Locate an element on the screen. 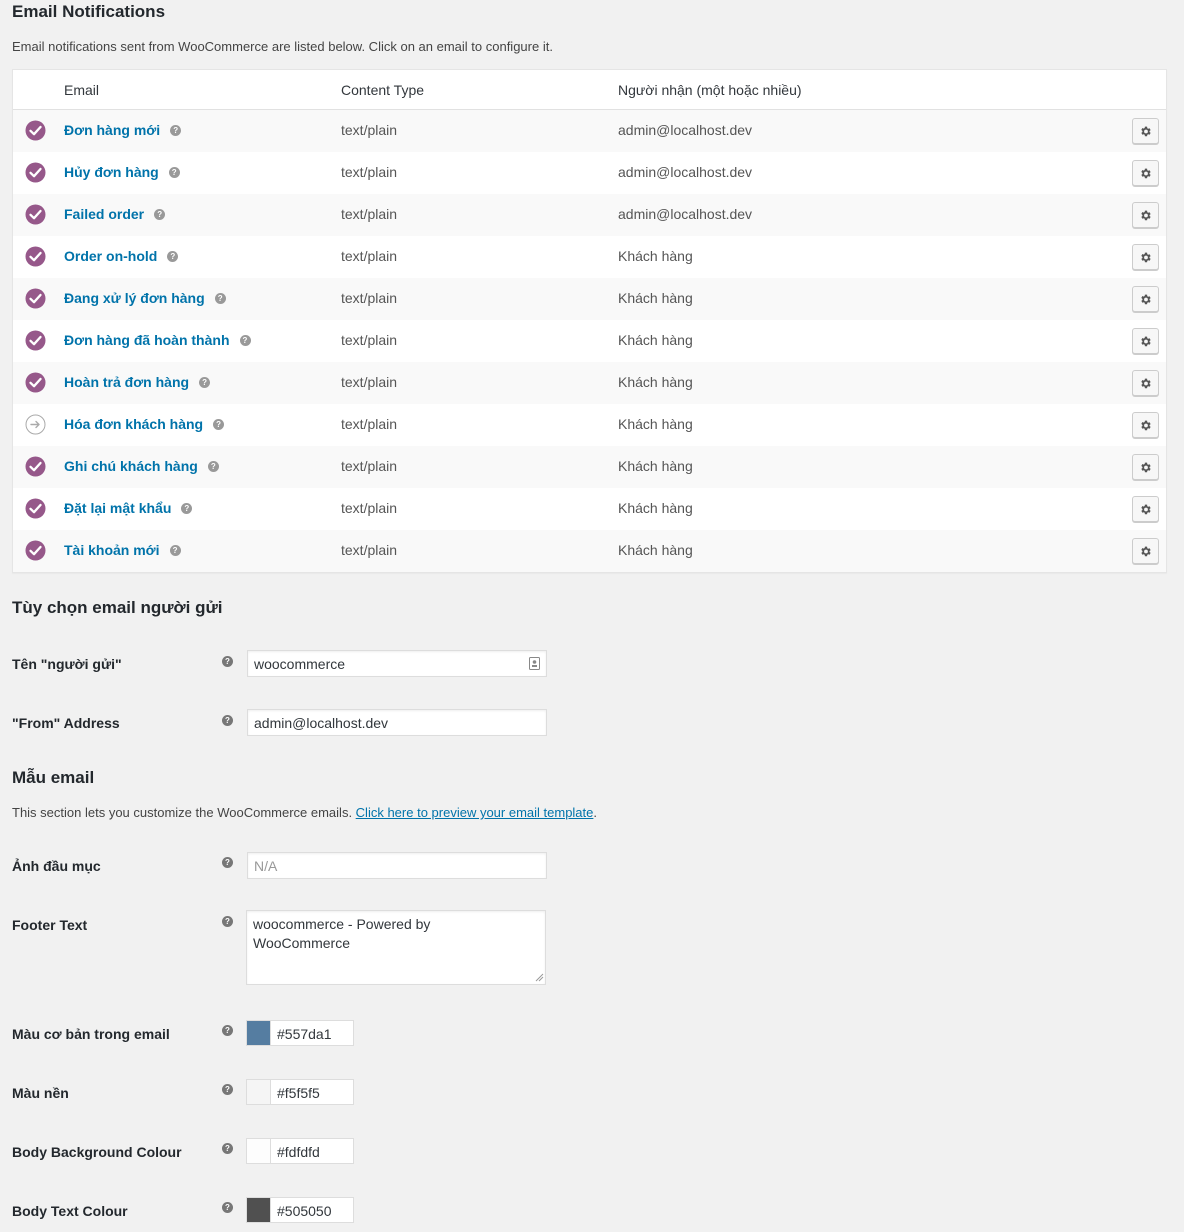 The width and height of the screenshot is (1184, 1232). header-image-placeholder: N/A is located at coordinates (266, 865).